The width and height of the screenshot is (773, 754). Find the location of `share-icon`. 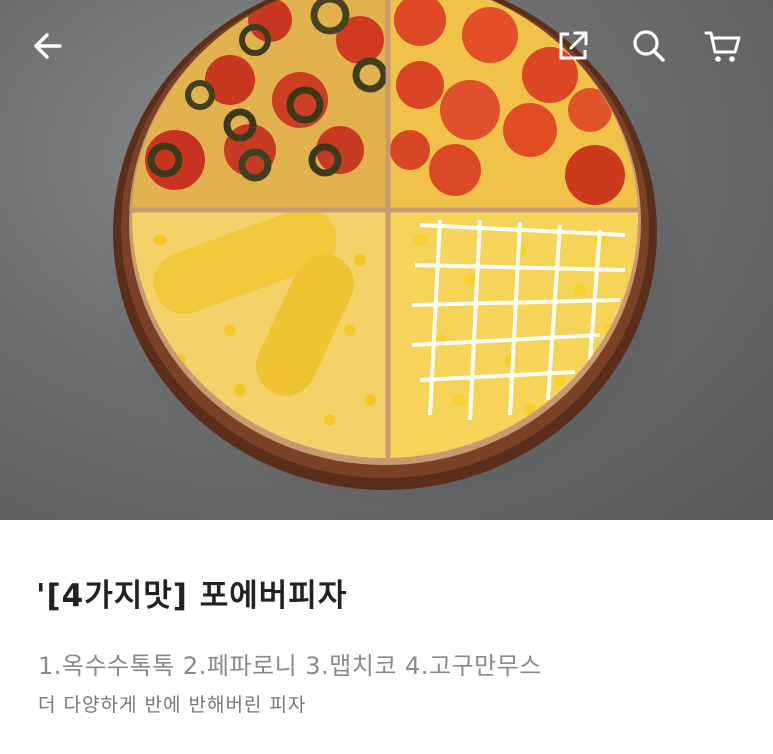

share-icon is located at coordinates (573, 45).